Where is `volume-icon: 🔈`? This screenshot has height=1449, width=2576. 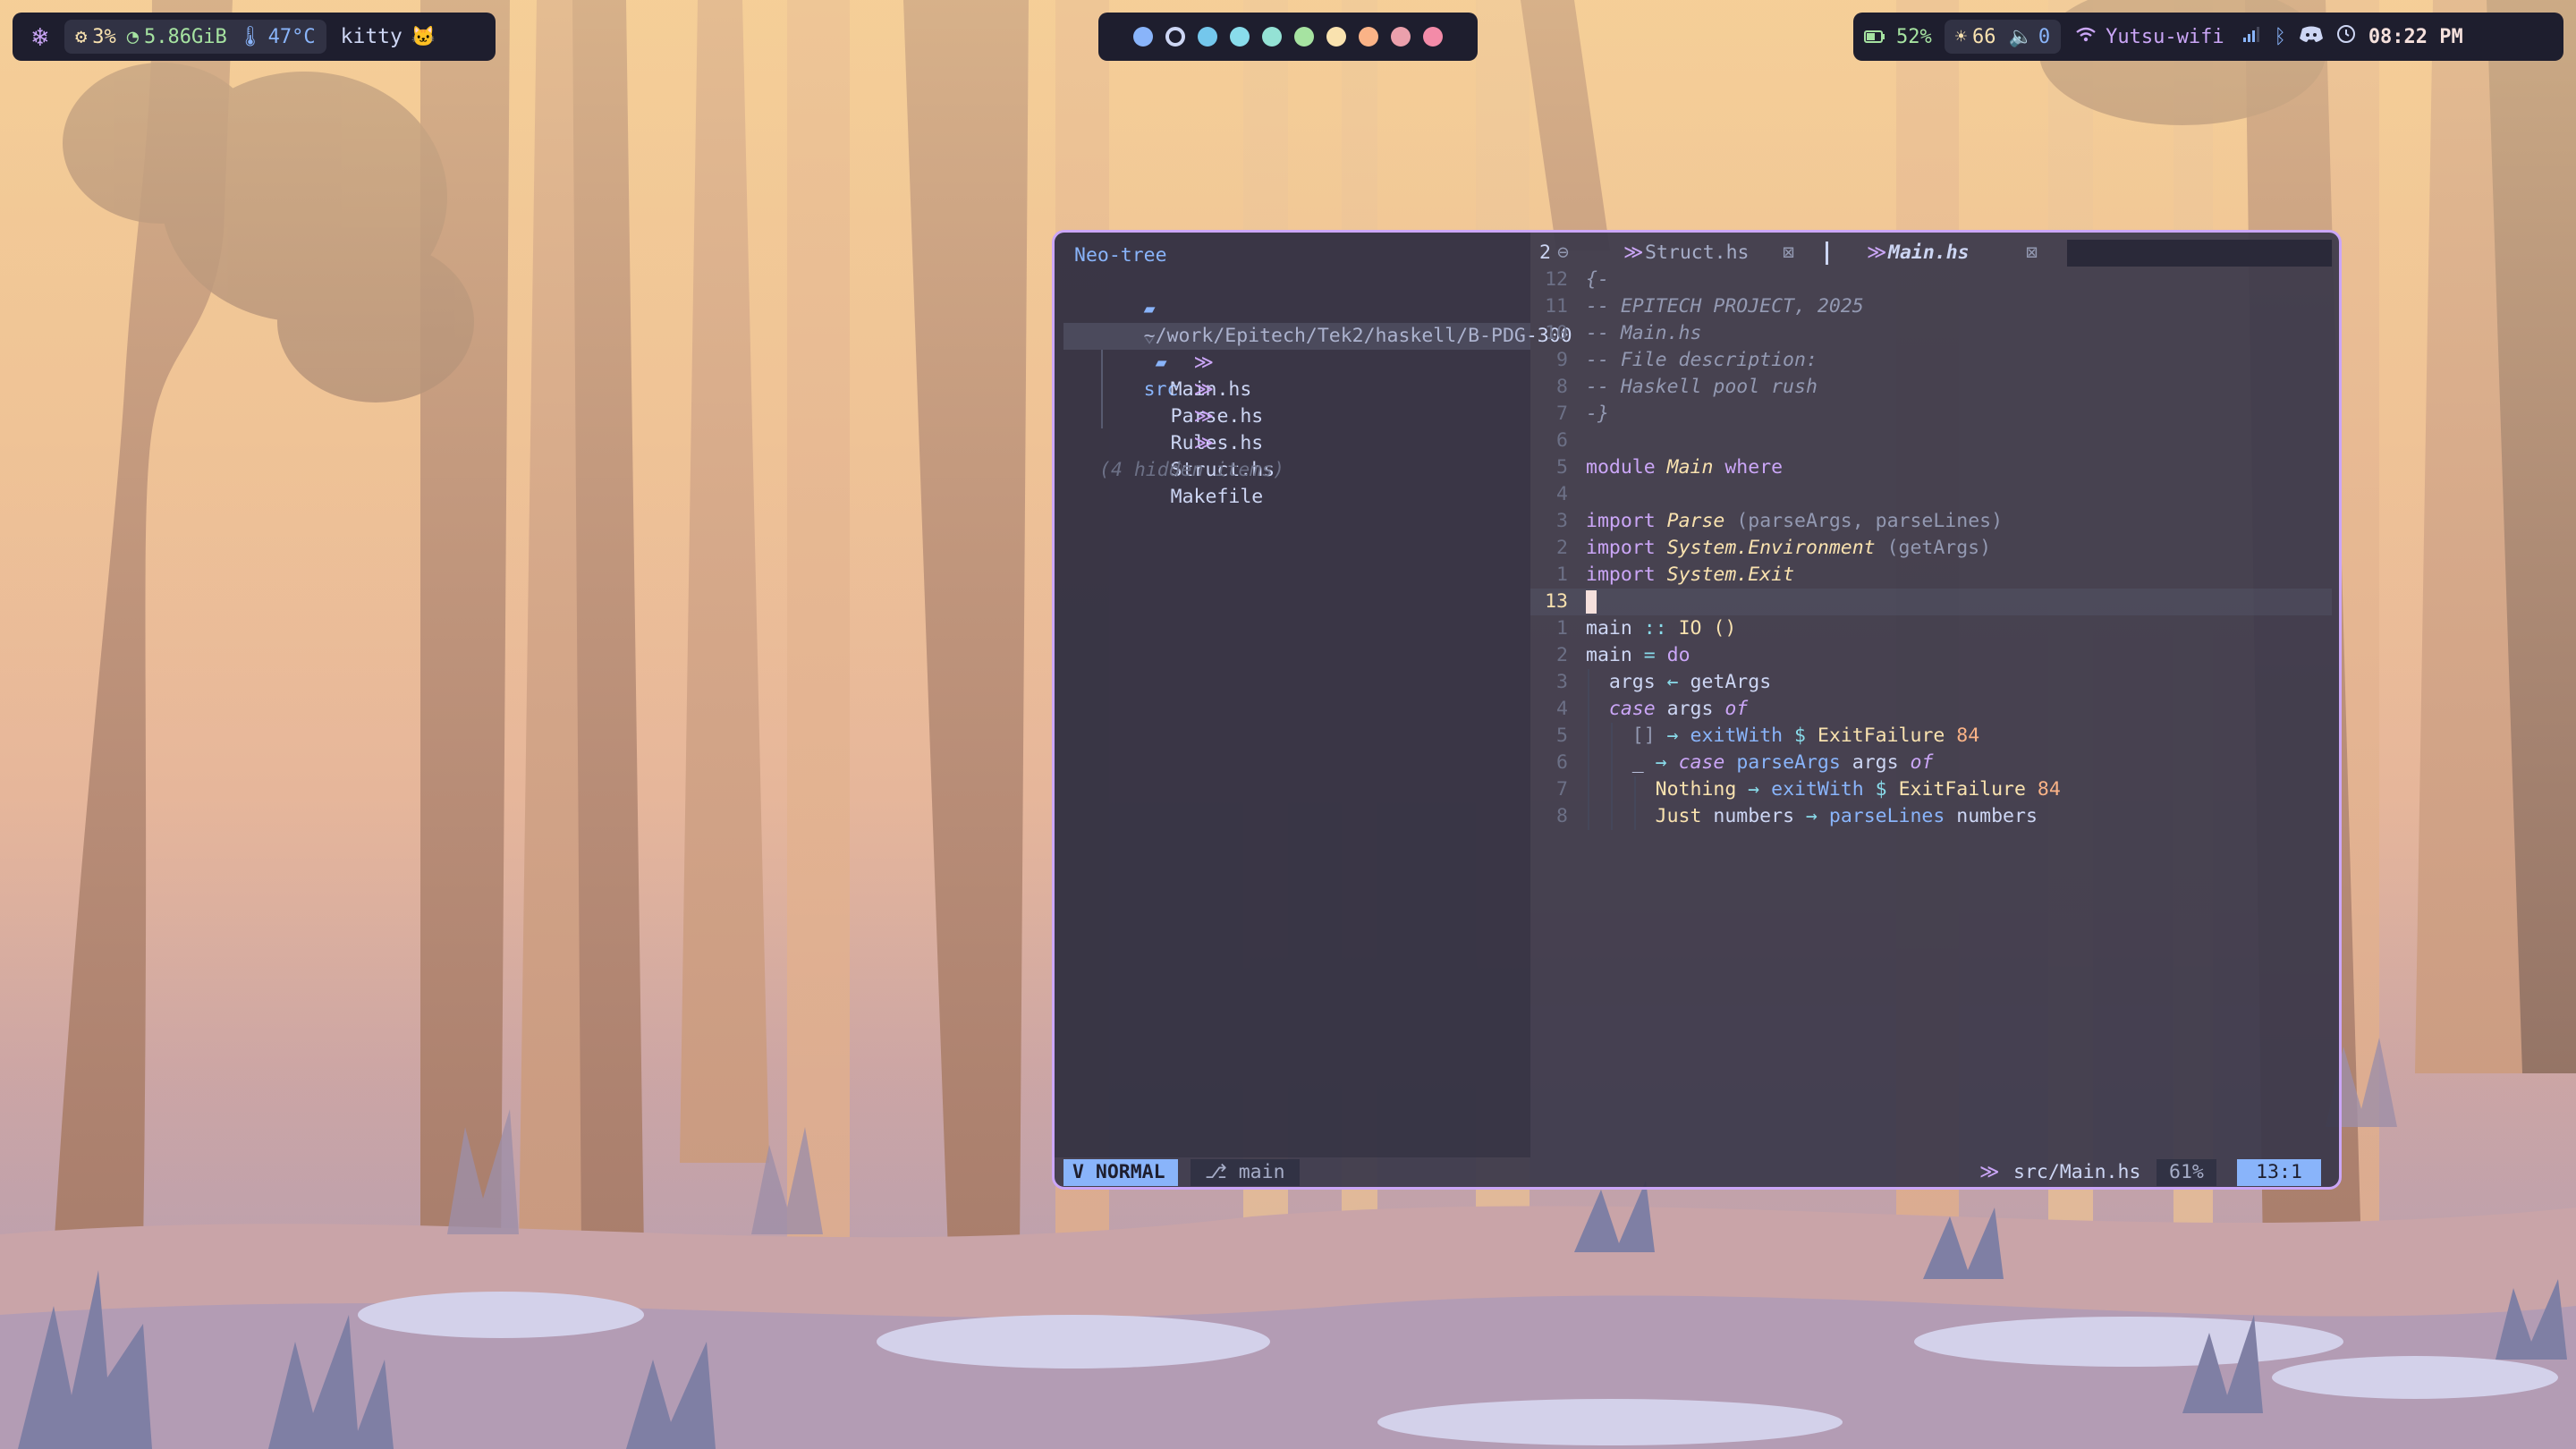
volume-icon: 🔈 is located at coordinates (2020, 36).